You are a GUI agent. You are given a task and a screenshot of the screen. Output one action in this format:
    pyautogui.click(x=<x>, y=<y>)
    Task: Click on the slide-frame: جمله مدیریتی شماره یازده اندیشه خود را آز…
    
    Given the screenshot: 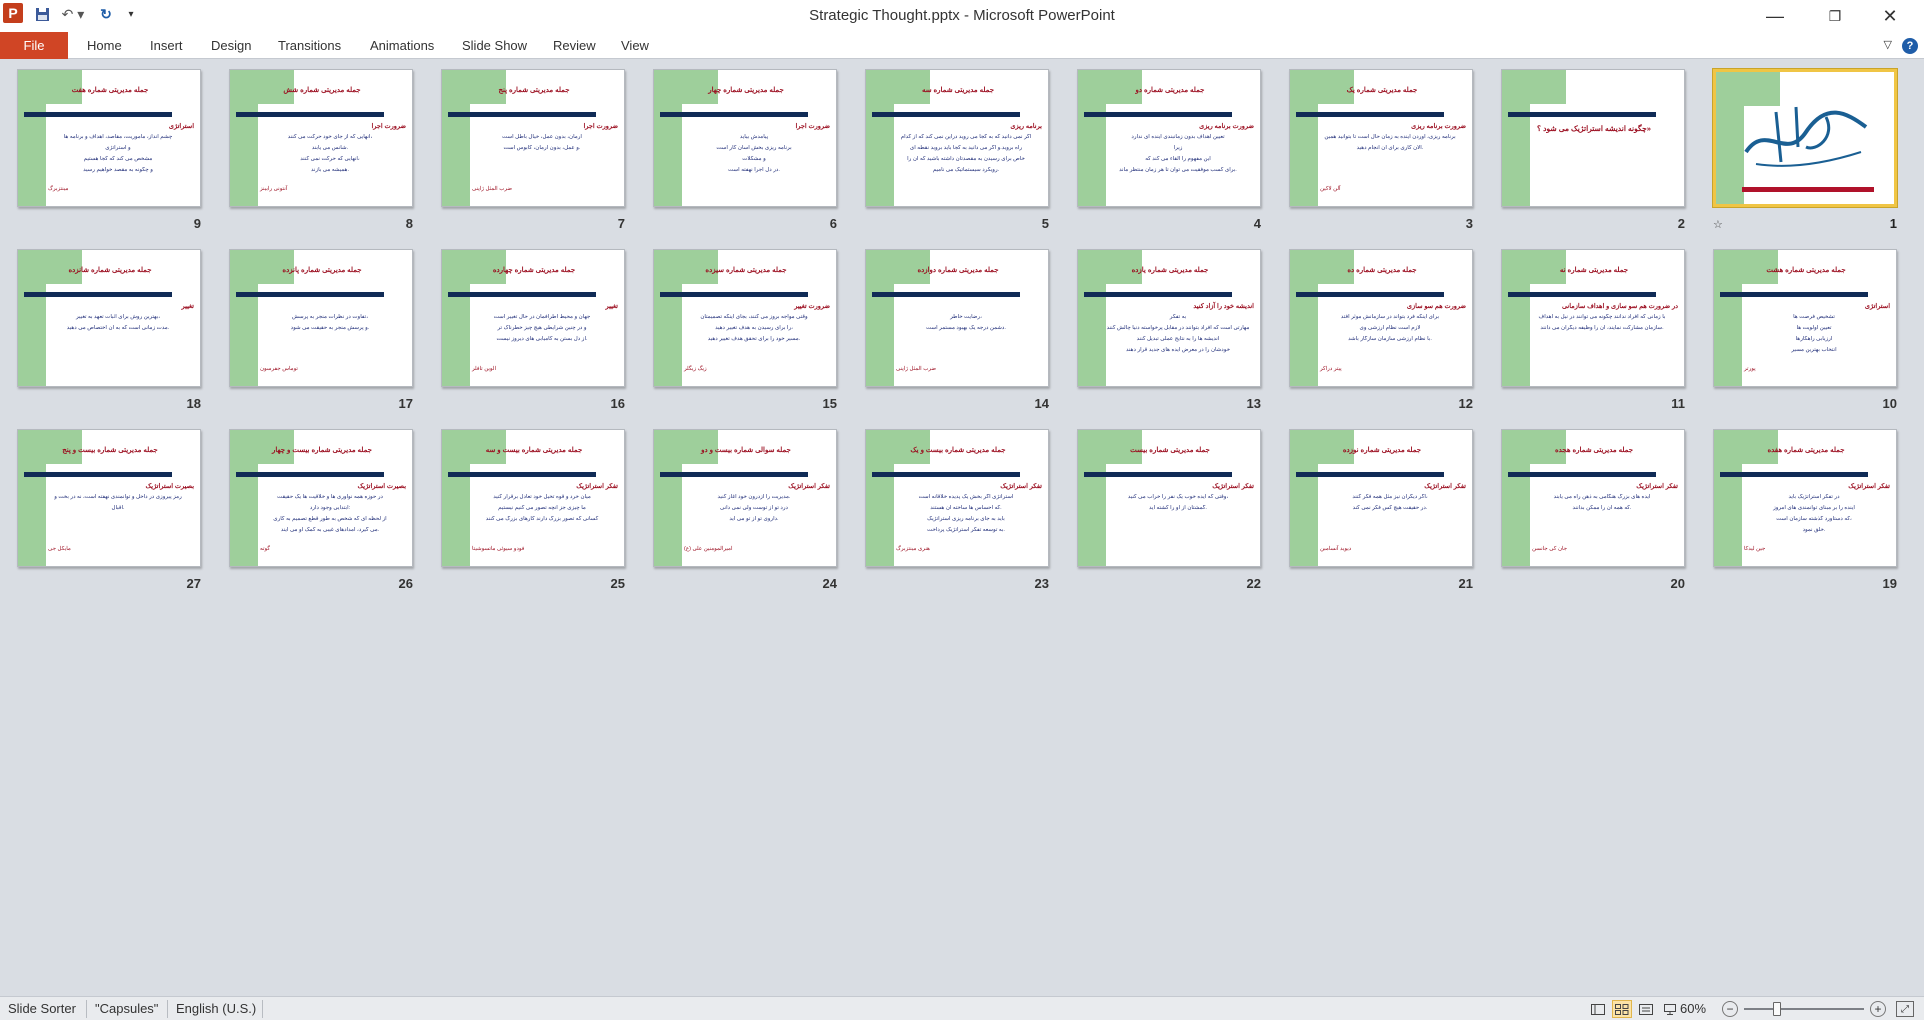 What is the action you would take?
    pyautogui.click(x=1169, y=318)
    